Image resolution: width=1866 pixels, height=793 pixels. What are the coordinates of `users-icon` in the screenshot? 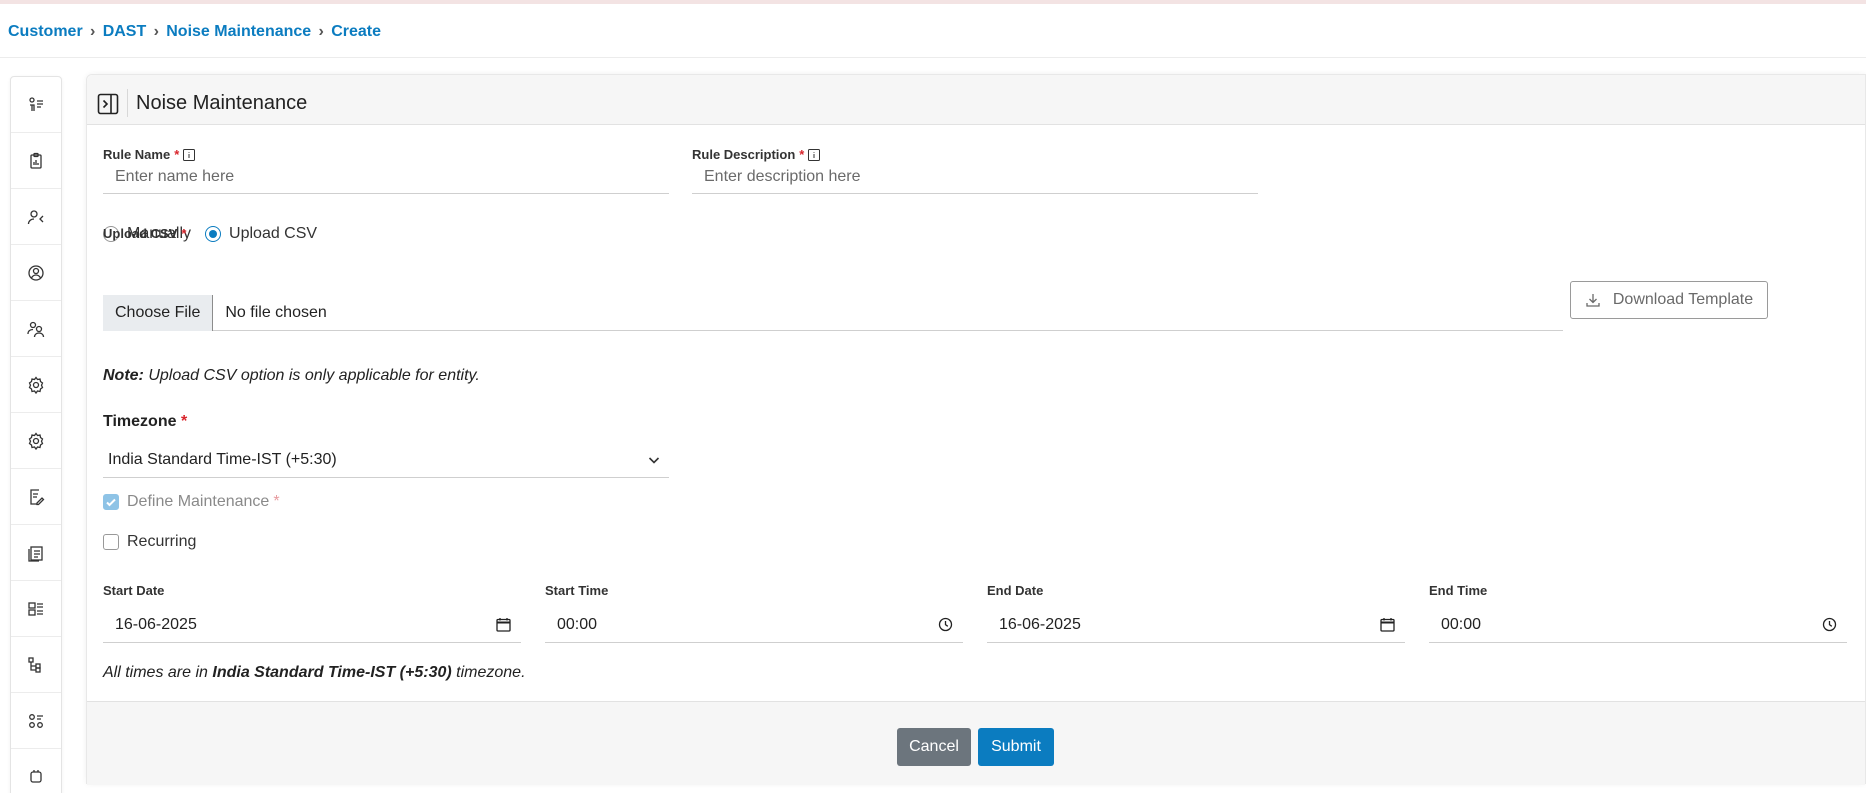 It's located at (36, 329).